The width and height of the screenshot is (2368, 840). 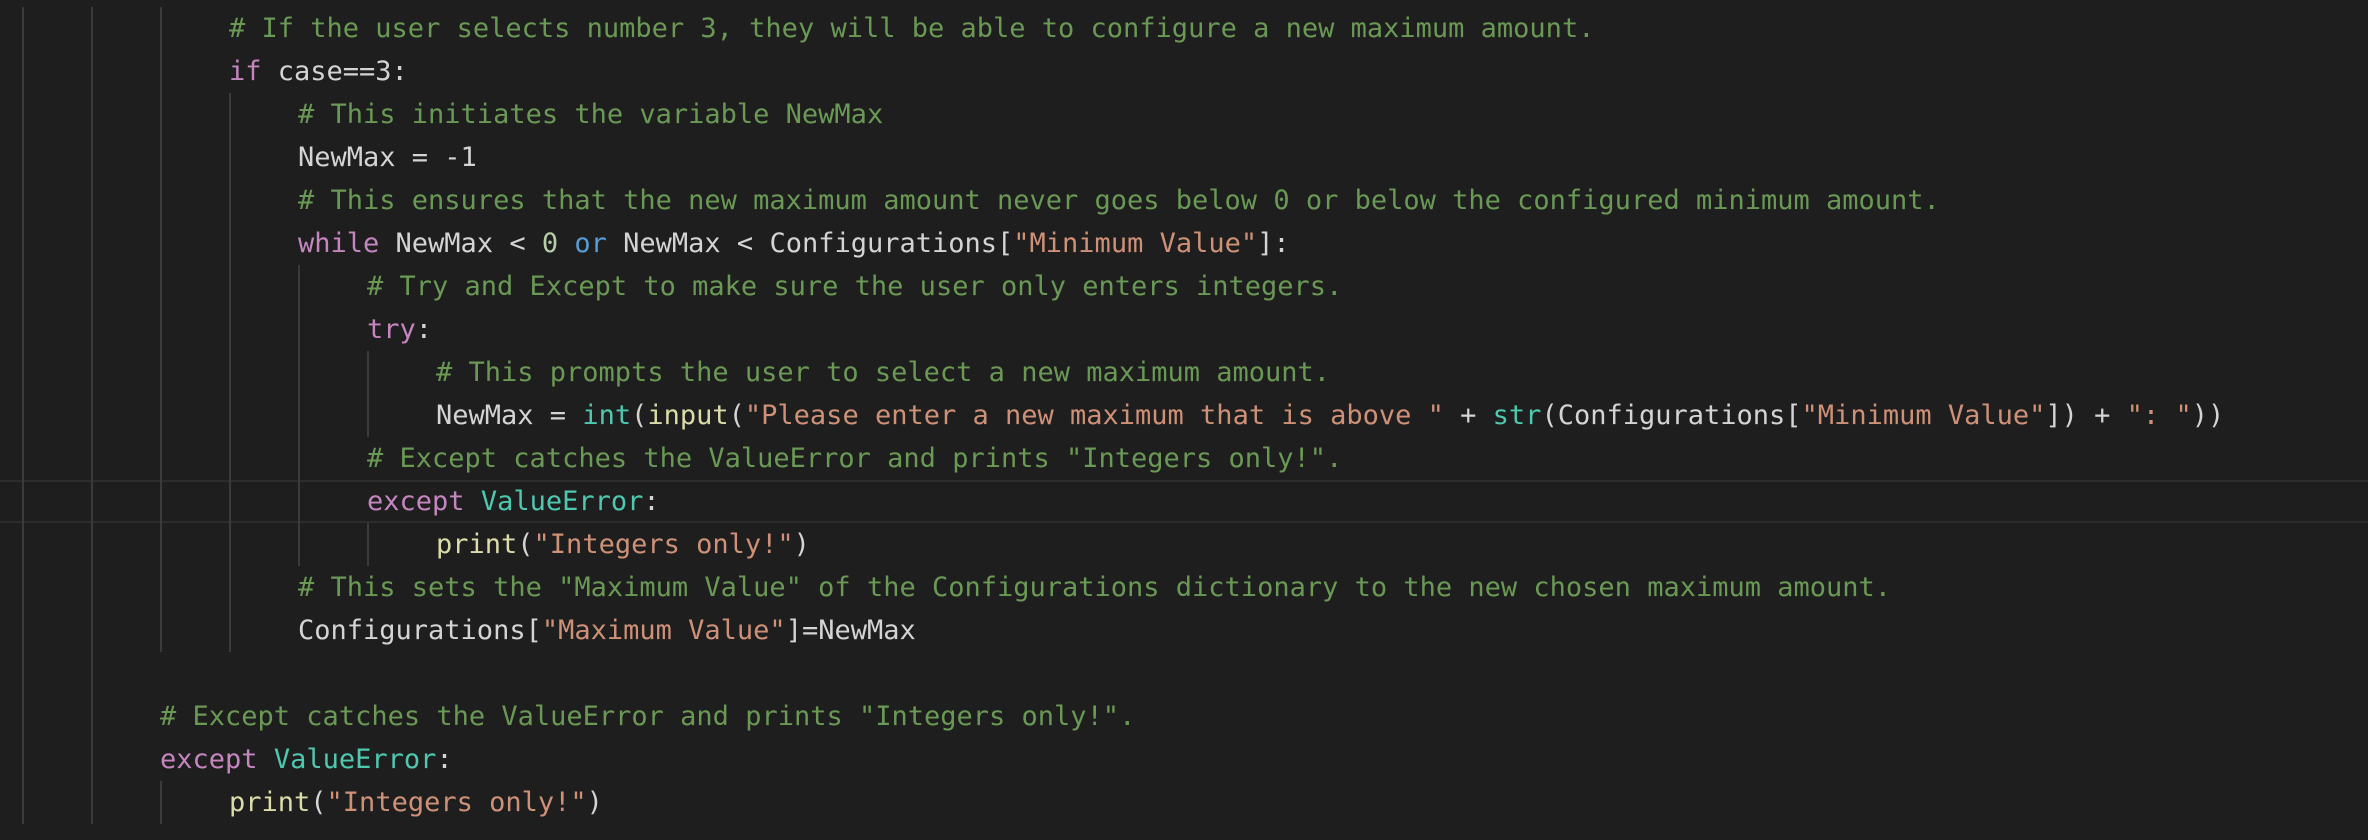 I want to click on code-line: try:, so click(x=1184, y=329).